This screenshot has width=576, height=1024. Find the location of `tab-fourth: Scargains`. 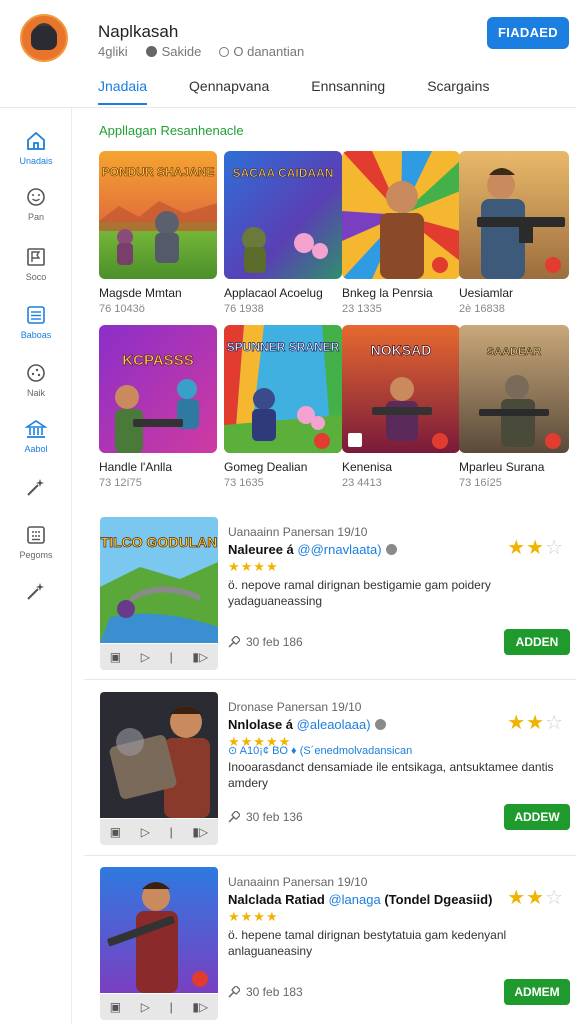

tab-fourth: Scargains is located at coordinates (458, 91).